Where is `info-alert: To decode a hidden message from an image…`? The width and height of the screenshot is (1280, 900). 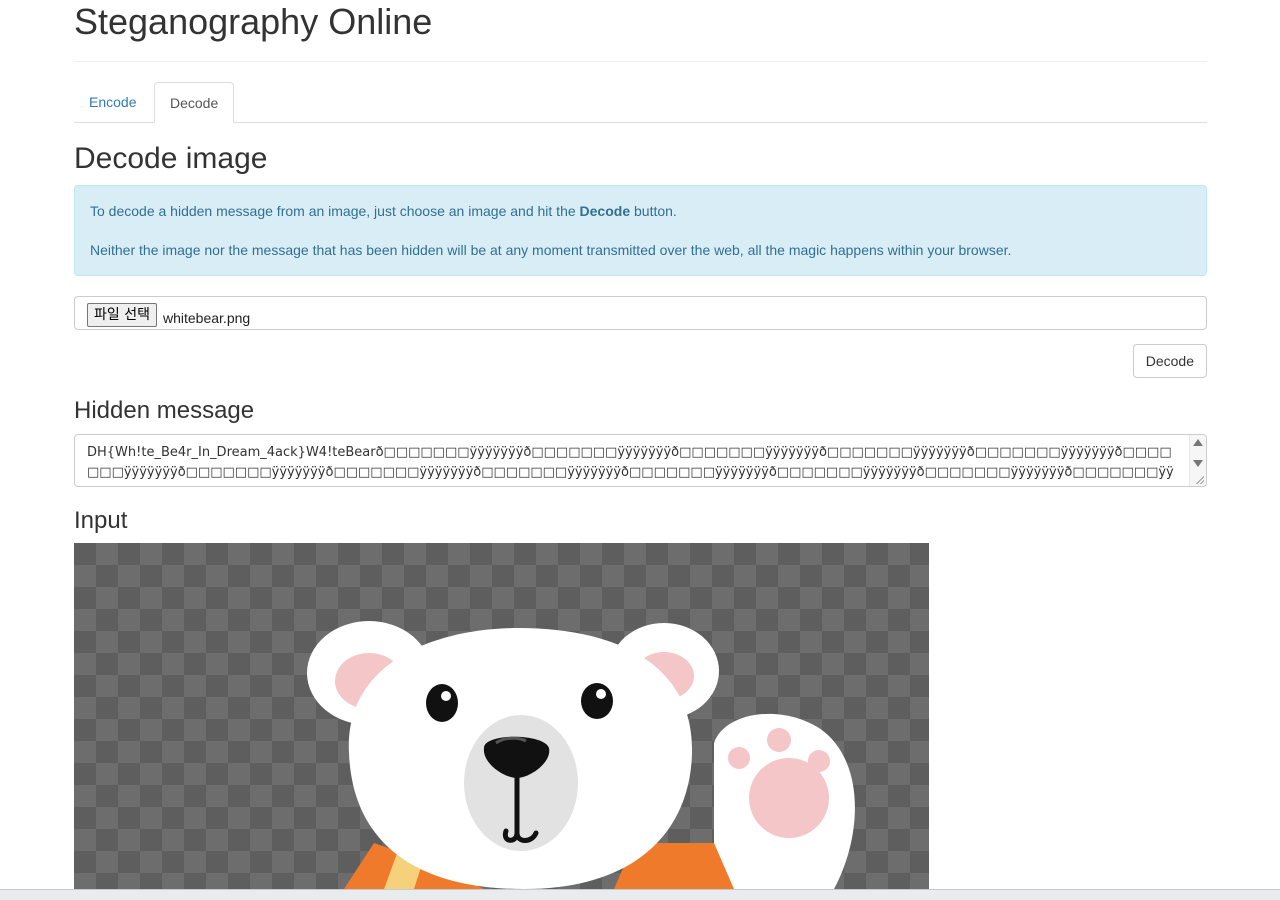
info-alert: To decode a hidden message from an image… is located at coordinates (640, 230).